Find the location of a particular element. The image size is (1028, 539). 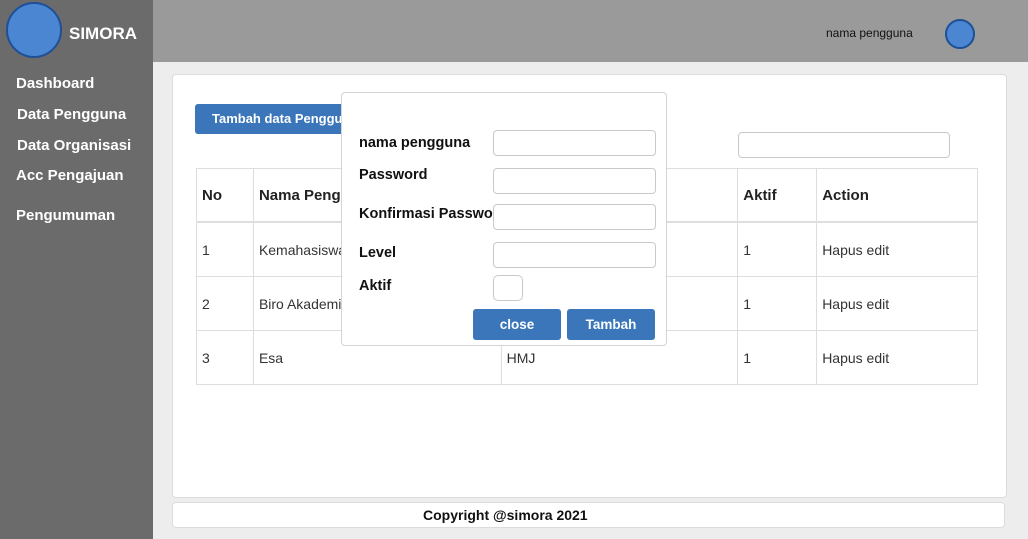

logo-icon is located at coordinates (34, 30).